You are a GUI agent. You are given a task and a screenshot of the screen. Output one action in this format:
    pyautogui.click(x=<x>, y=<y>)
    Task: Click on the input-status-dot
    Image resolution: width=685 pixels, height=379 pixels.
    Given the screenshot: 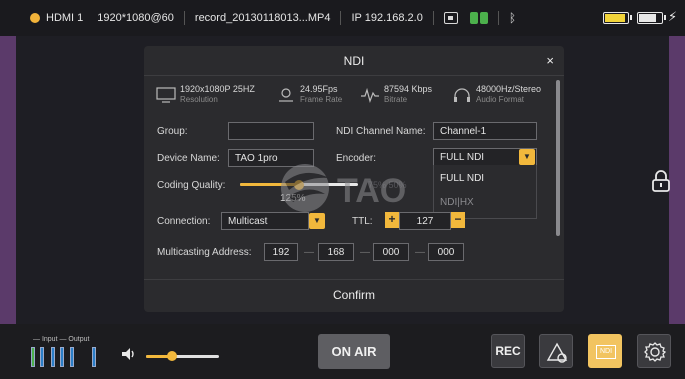 What is the action you would take?
    pyautogui.click(x=35, y=18)
    